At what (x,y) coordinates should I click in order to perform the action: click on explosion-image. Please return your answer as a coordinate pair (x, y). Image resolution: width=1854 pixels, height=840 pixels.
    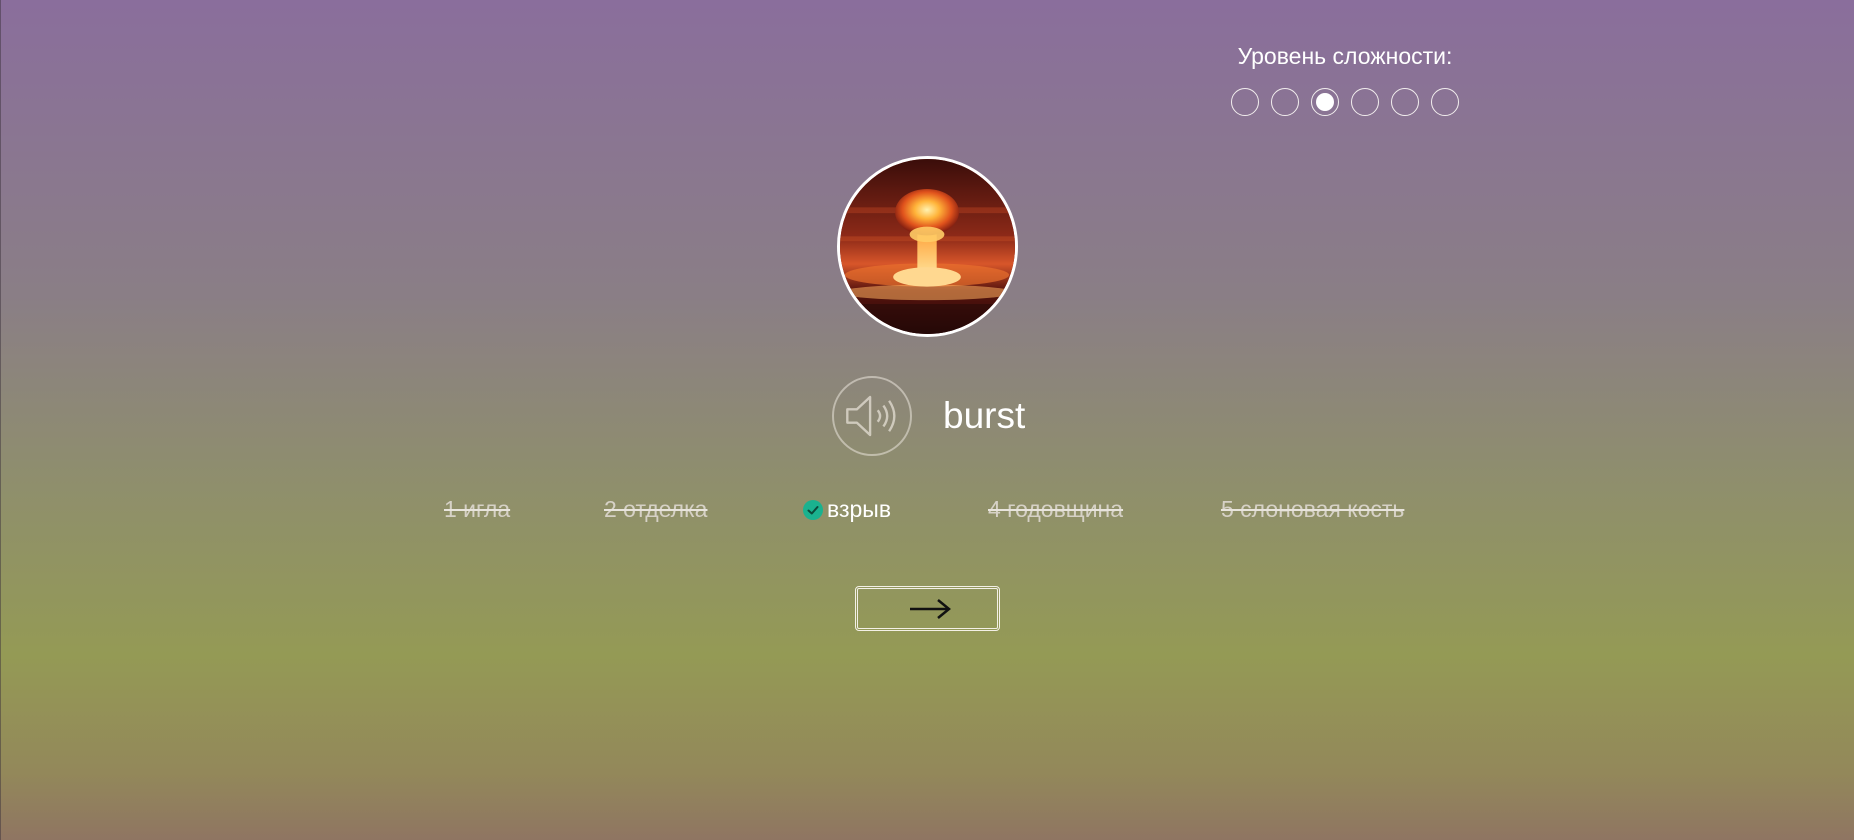
    Looking at the image, I should click on (927, 246).